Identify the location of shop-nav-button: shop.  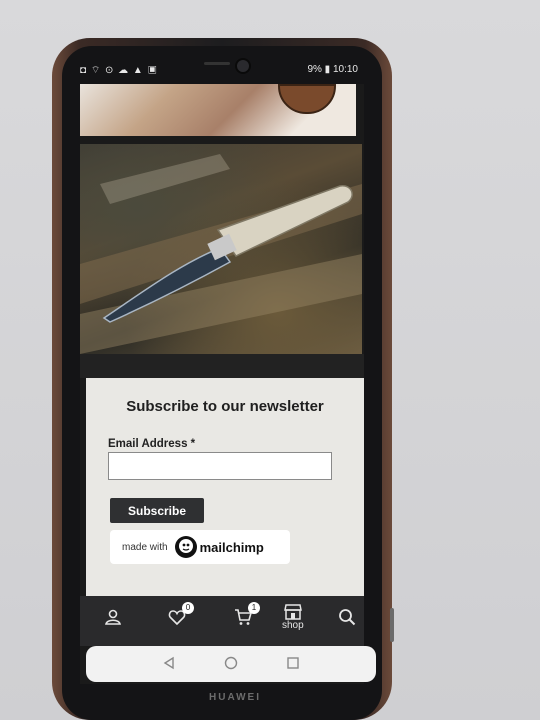
(293, 617).